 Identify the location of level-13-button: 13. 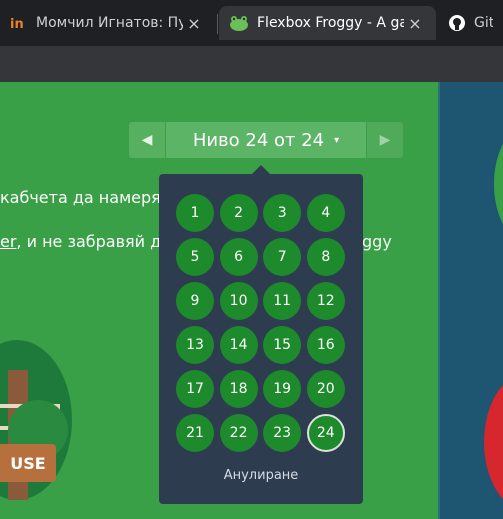
(195, 345).